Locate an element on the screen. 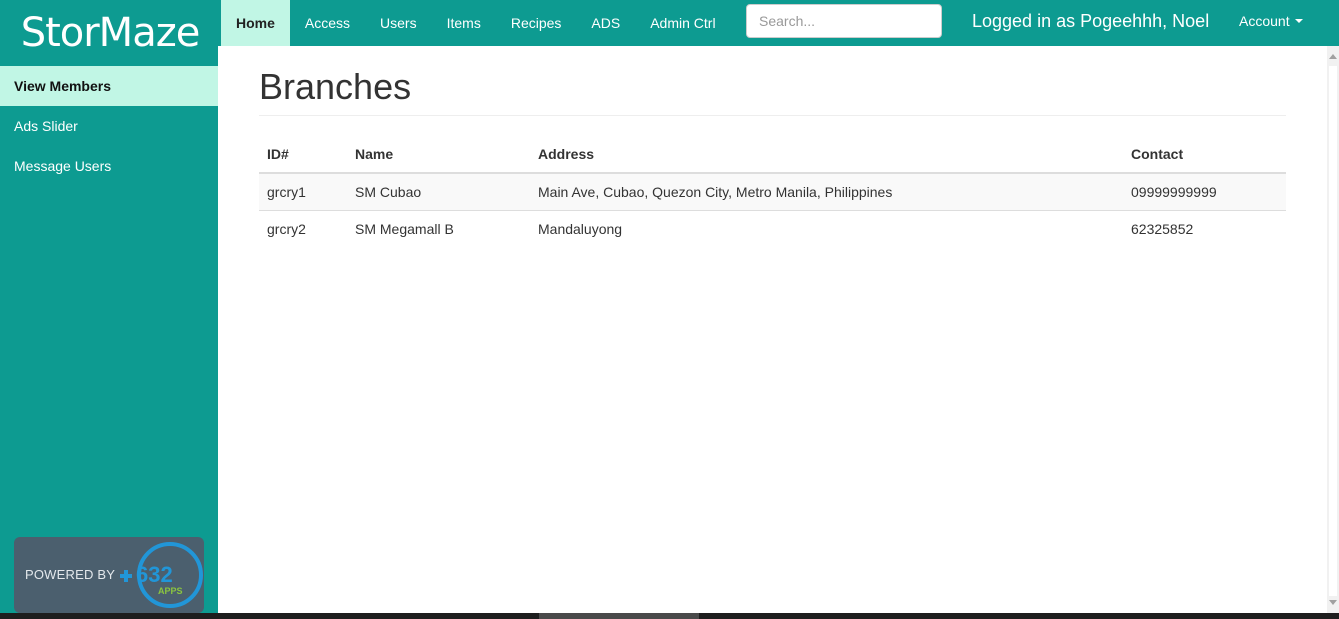 The image size is (1339, 619). brand-logo: StorMaze is located at coordinates (110, 33).